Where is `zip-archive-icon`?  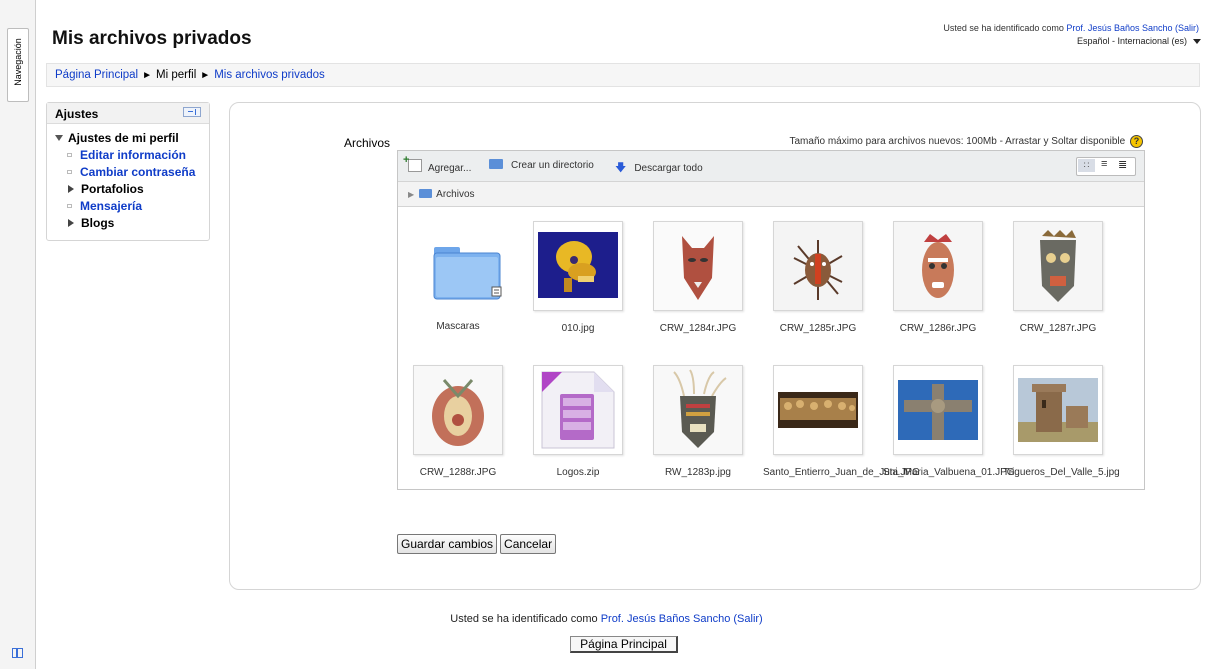
zip-archive-icon is located at coordinates (578, 410).